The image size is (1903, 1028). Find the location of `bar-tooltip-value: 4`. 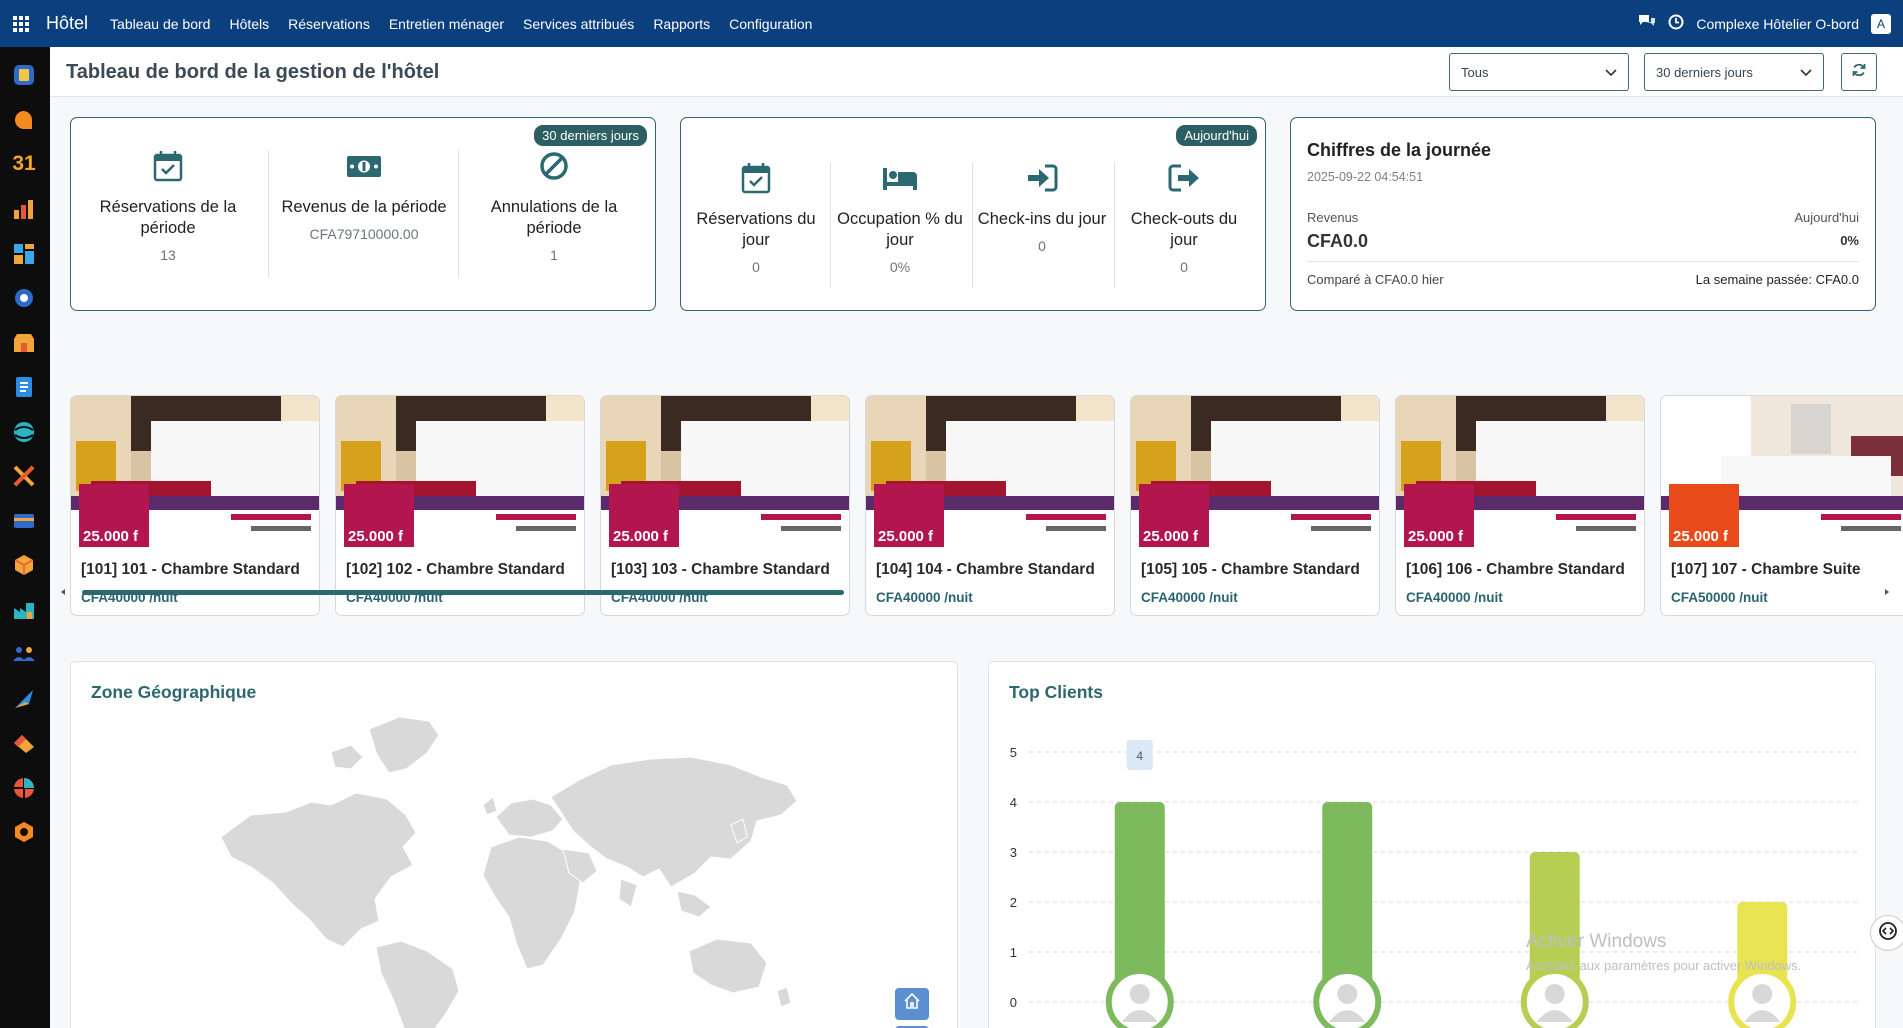

bar-tooltip-value: 4 is located at coordinates (1139, 756).